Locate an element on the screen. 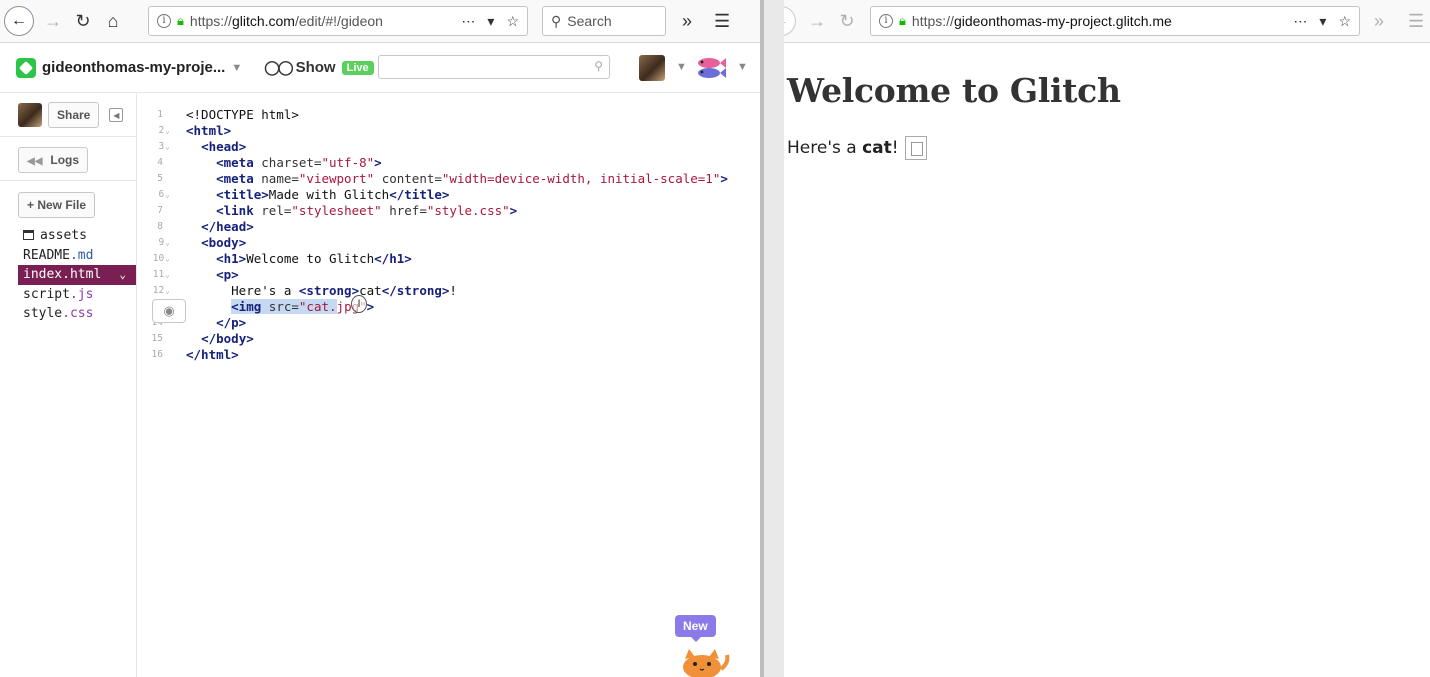 This screenshot has width=1430, height=677. share-row: Share ◀ is located at coordinates (62, 115).